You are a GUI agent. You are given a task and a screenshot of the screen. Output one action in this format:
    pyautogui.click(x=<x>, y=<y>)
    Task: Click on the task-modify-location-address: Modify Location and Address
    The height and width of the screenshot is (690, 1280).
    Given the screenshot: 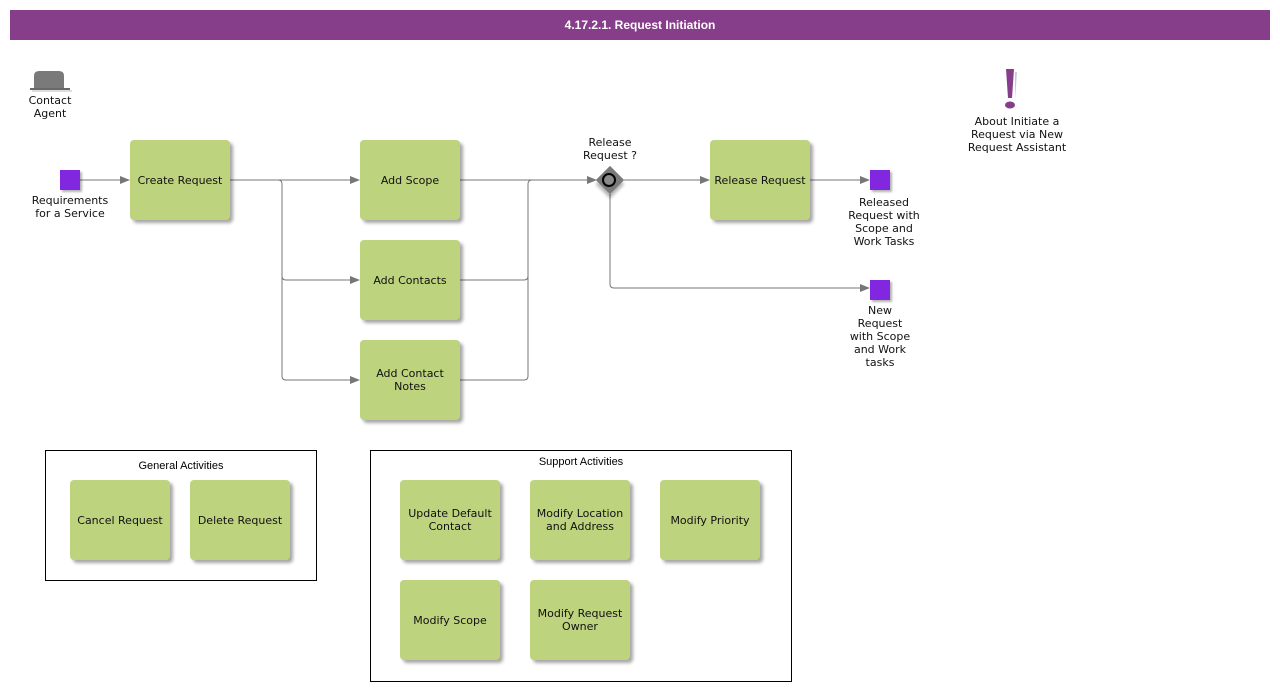 What is the action you would take?
    pyautogui.click(x=580, y=520)
    